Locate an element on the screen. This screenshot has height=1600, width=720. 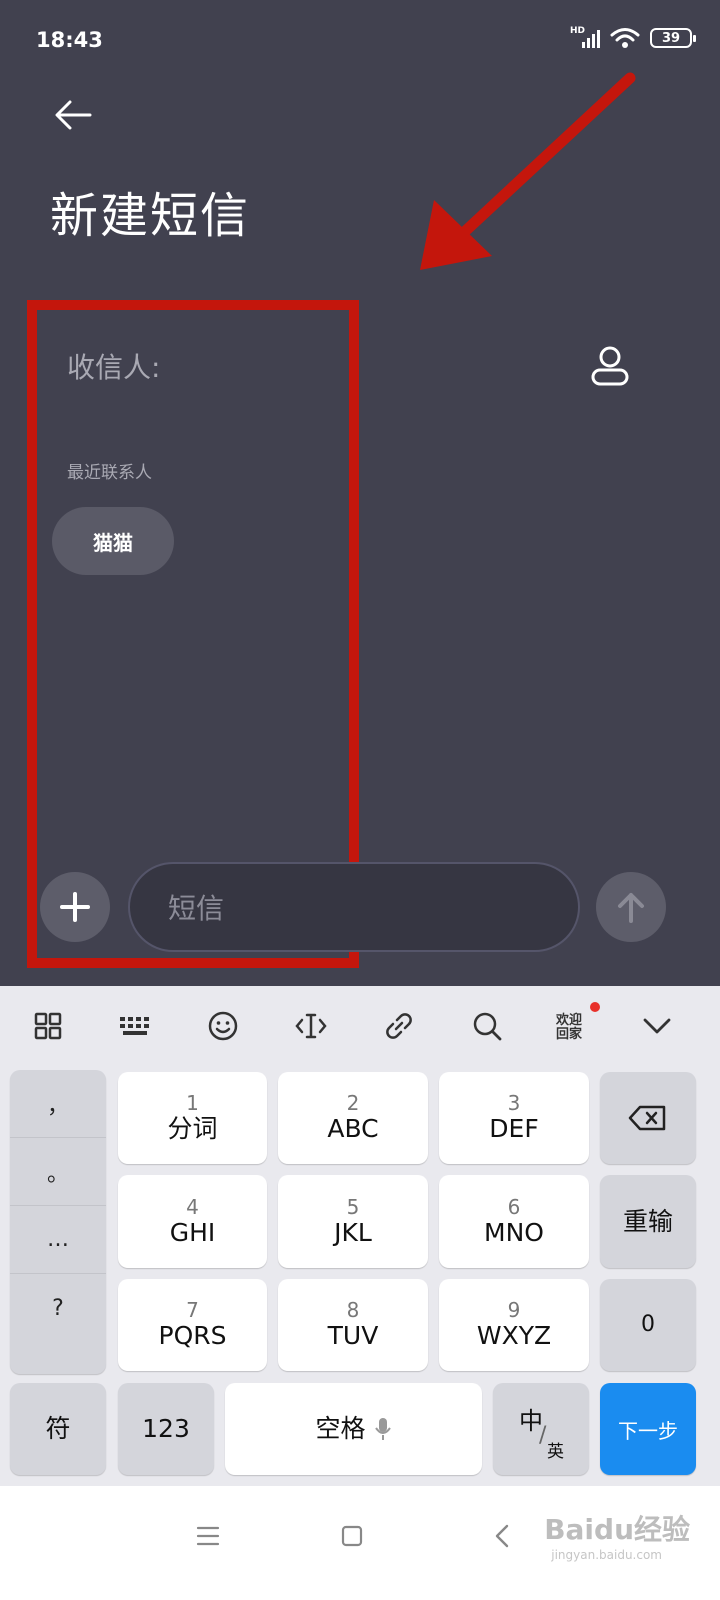
page-title: 新建短信 is located at coordinates (150, 216).